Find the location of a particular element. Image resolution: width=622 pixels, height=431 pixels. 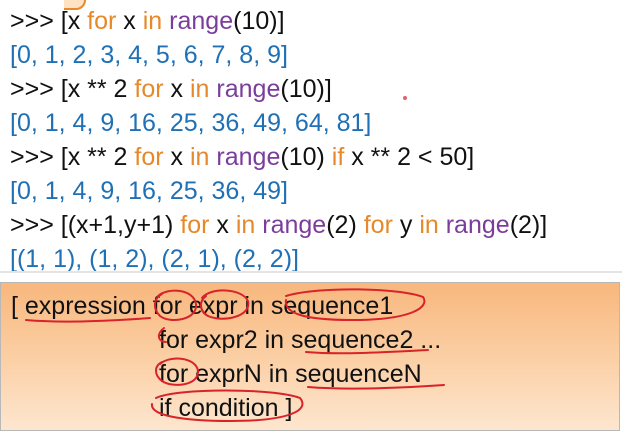

token-plain: y is located at coordinates (406, 225).